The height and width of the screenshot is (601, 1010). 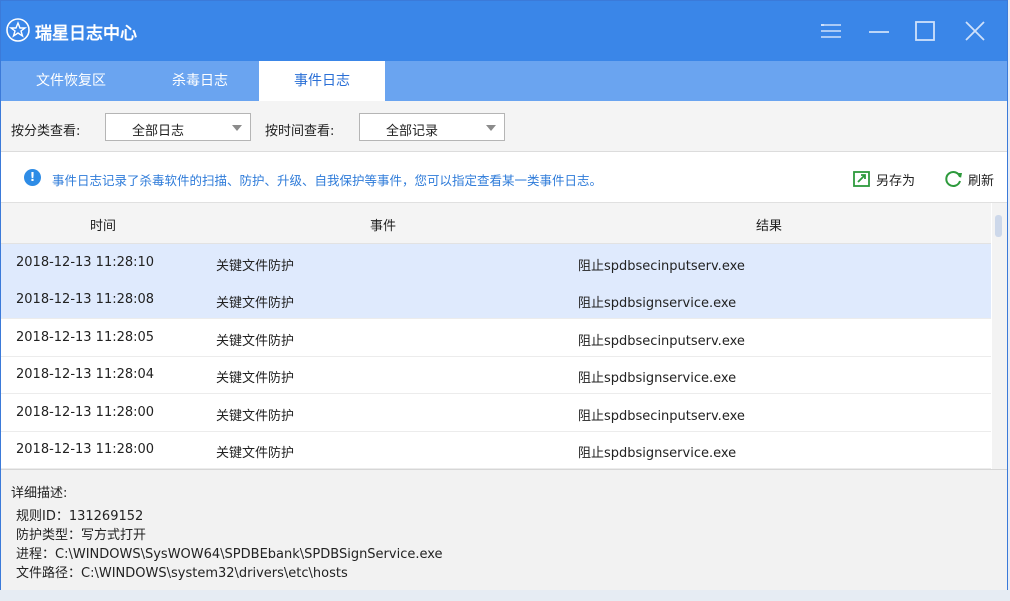 What do you see at coordinates (158, 131) in the screenshot?
I see `category-select-value: 全部日志` at bounding box center [158, 131].